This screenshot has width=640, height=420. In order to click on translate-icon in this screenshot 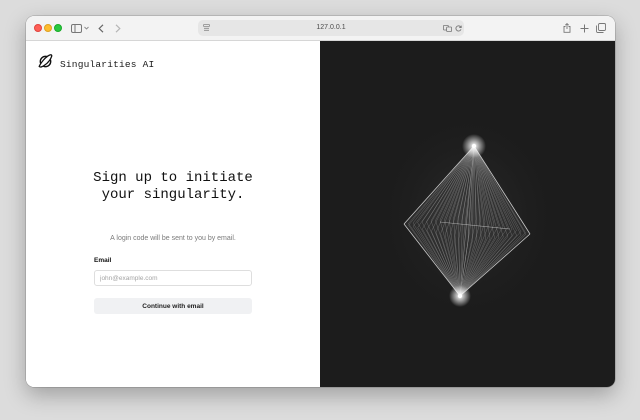, I will do `click(447, 28)`.